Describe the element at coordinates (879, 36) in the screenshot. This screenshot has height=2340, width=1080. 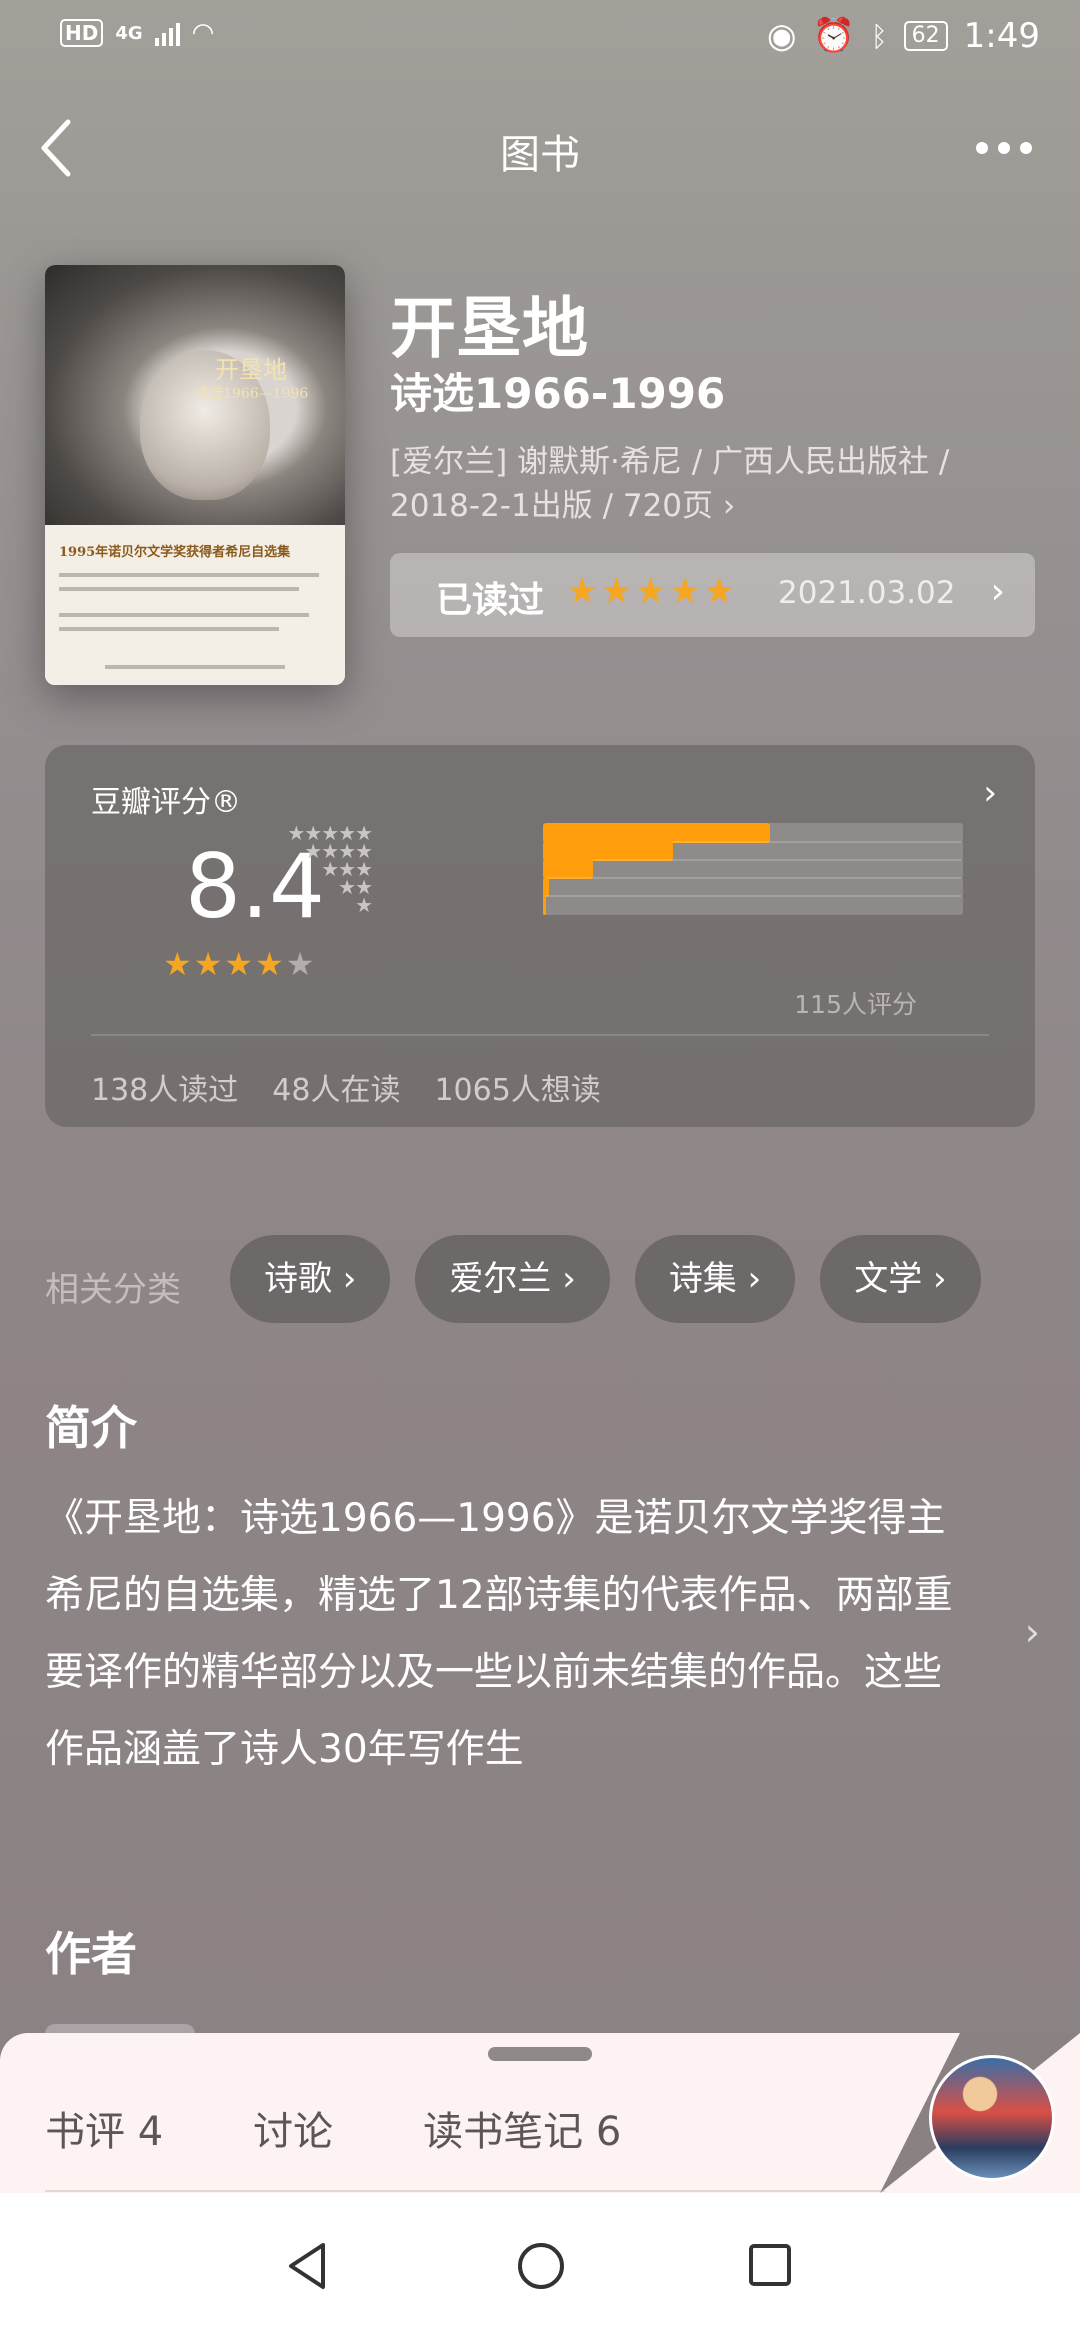
I see `bluetooth-icon: ᛒ` at that location.